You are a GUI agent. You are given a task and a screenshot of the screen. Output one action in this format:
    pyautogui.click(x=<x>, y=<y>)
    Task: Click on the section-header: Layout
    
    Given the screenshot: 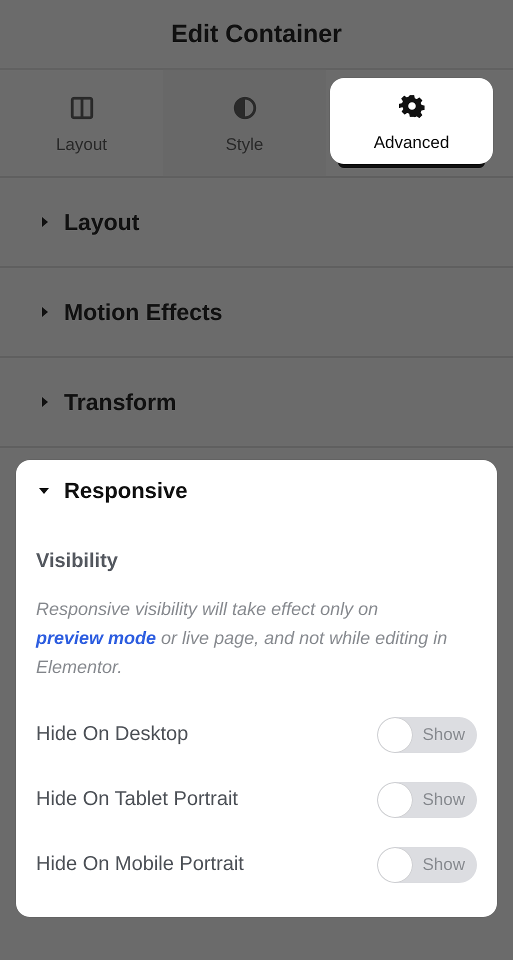 What is the action you would take?
    pyautogui.click(x=256, y=223)
    